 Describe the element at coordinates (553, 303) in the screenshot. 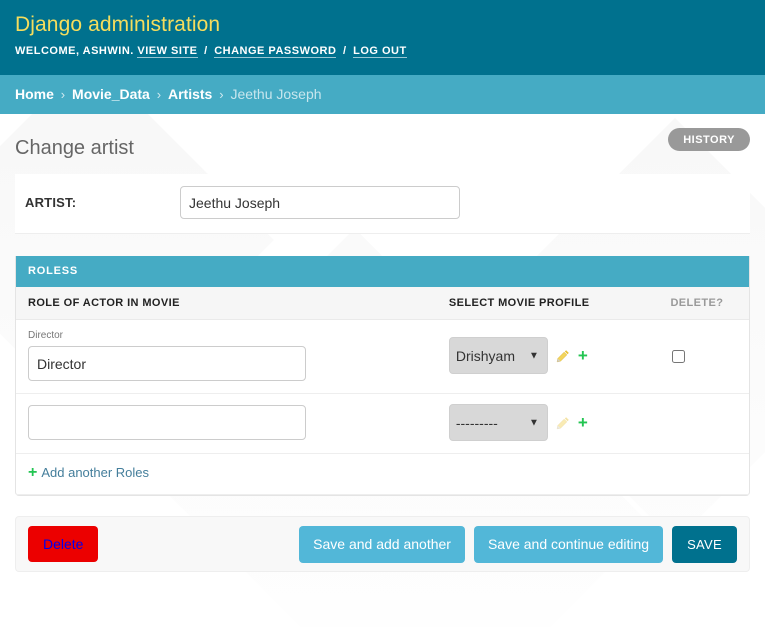

I see `column-header-movie: Select movie profile` at that location.